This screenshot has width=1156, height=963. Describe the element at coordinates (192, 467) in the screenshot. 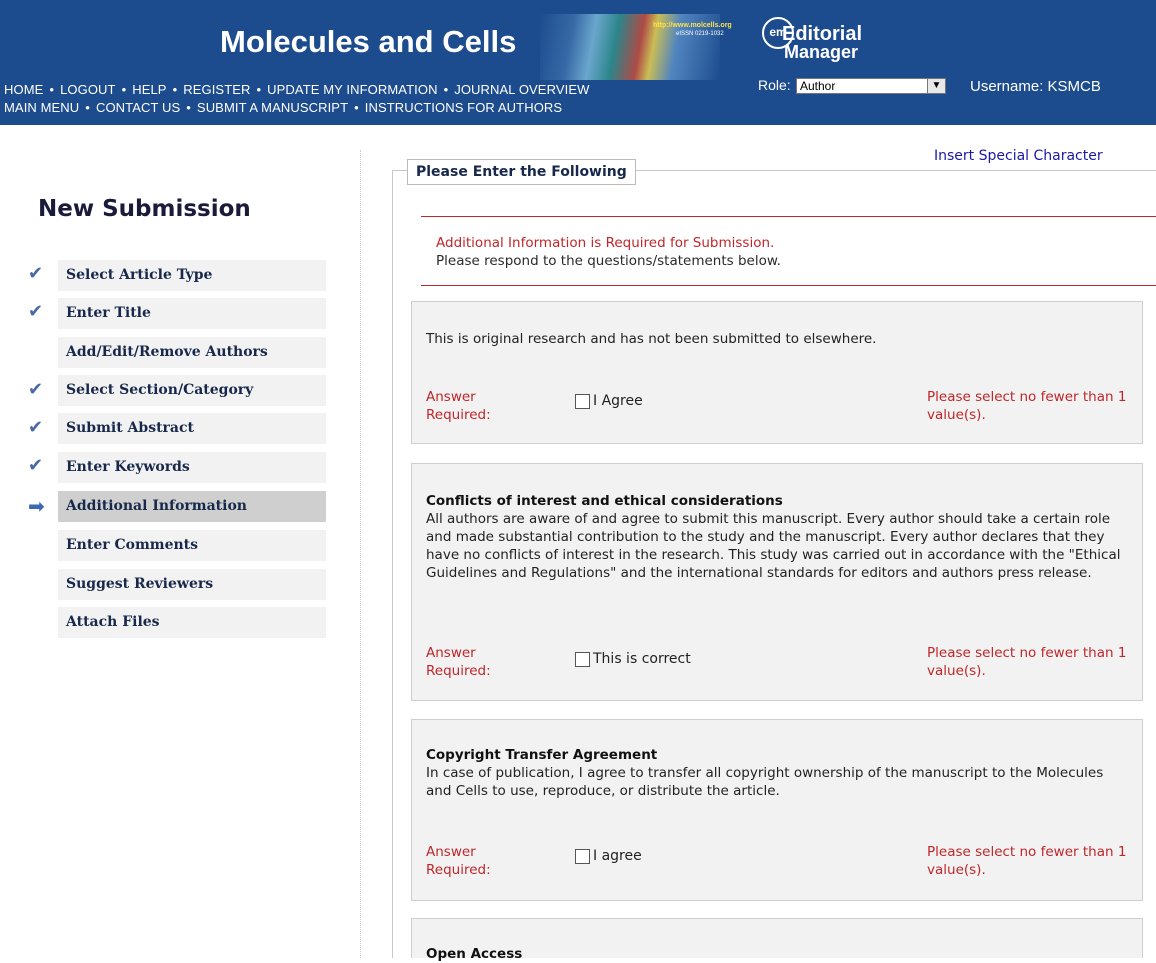

I see `step-enter-keywords: Enter Keywords` at that location.